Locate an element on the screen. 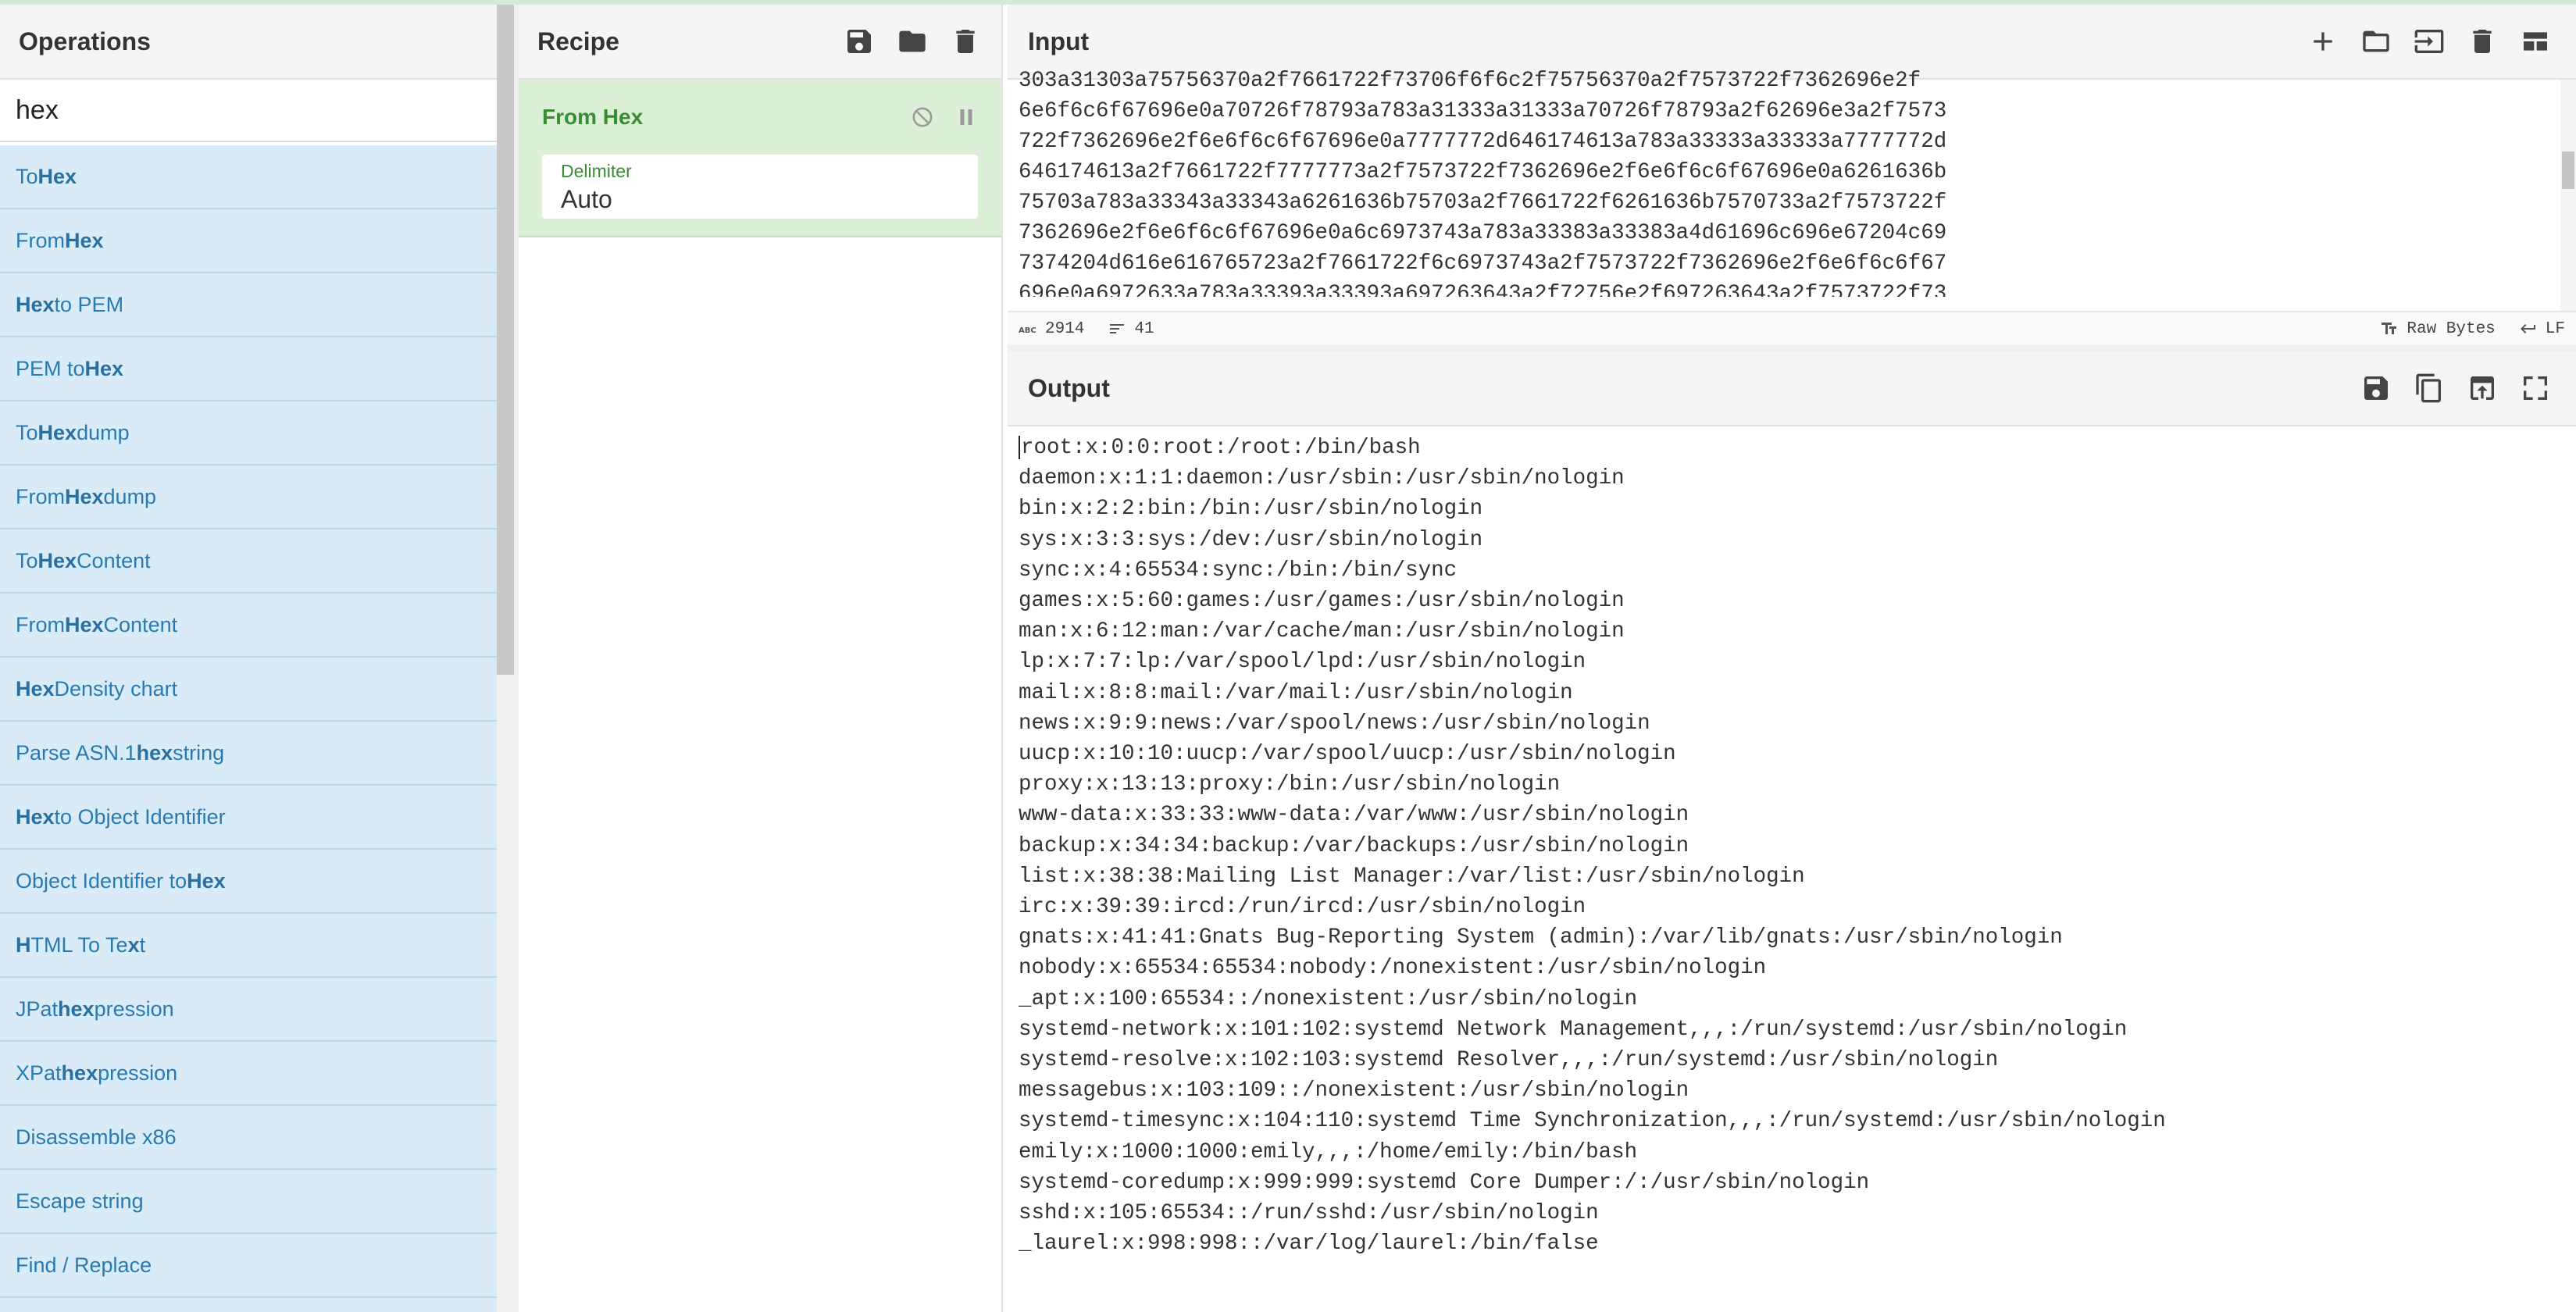  operation-item: Parse ASN.1 hex string is located at coordinates (248, 754).